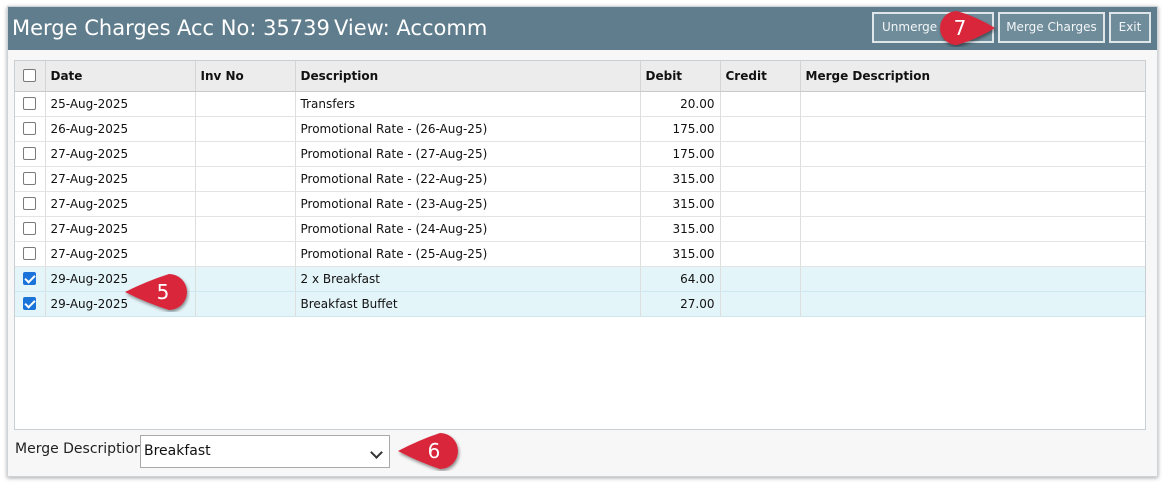  What do you see at coordinates (968, 28) in the screenshot?
I see `callout-step-7: 7` at bounding box center [968, 28].